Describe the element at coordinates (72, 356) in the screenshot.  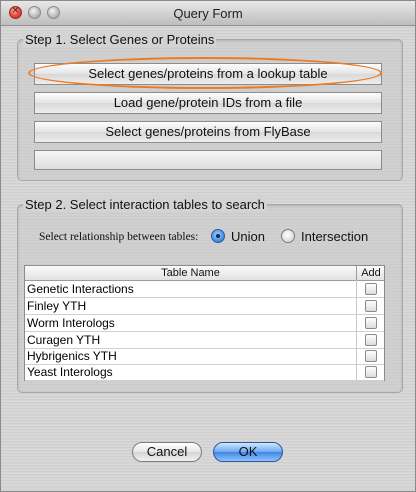
I see `row-table-name: Hybrigenics YTH` at that location.